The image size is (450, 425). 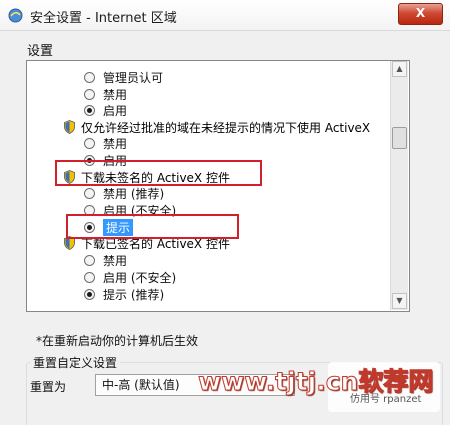 I want to click on scroll-thumb, so click(x=399, y=138).